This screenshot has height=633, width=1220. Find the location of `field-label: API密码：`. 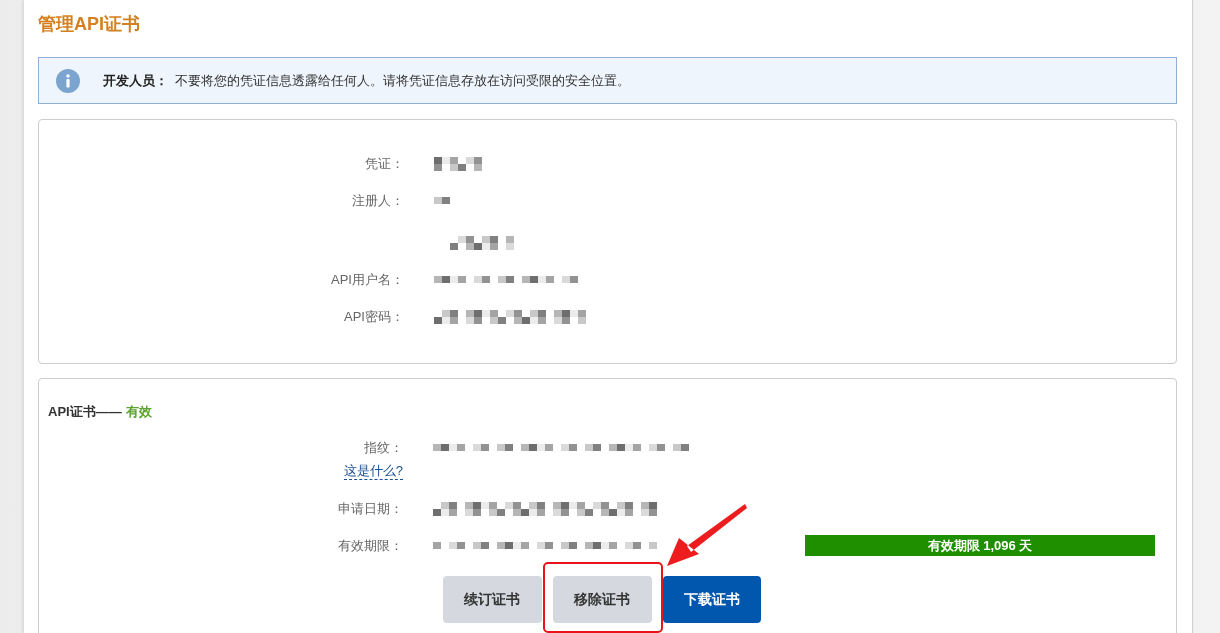

field-label: API密码： is located at coordinates (374, 316).